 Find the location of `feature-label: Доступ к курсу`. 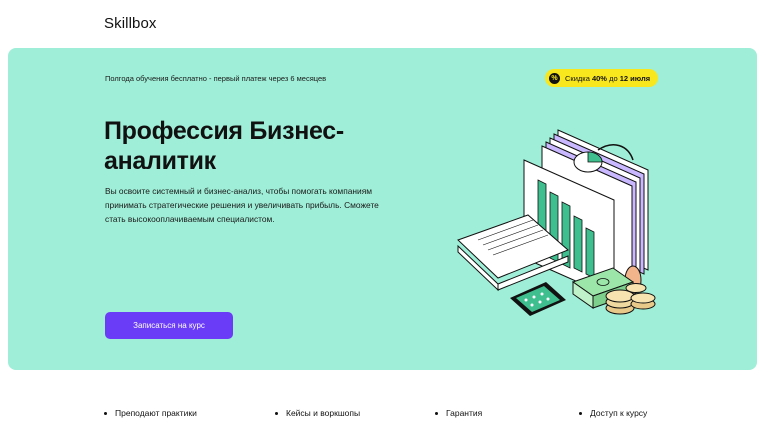

feature-label: Доступ к курсу is located at coordinates (619, 413).